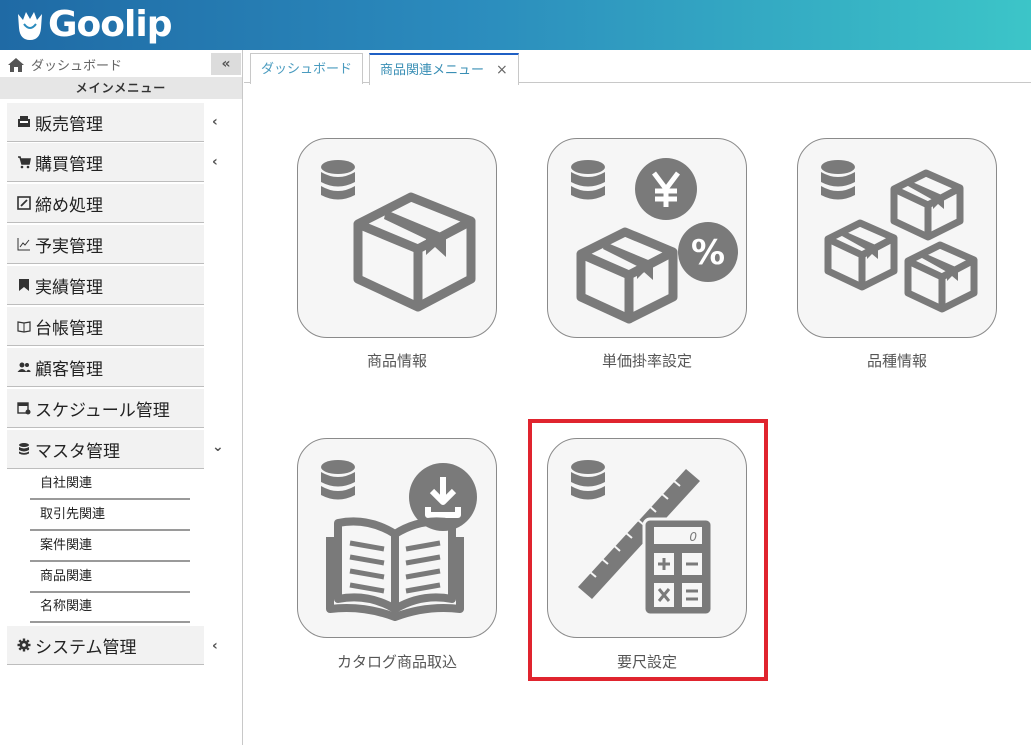  I want to click on sidebar-subitem-products: 商品関連, so click(110, 578).